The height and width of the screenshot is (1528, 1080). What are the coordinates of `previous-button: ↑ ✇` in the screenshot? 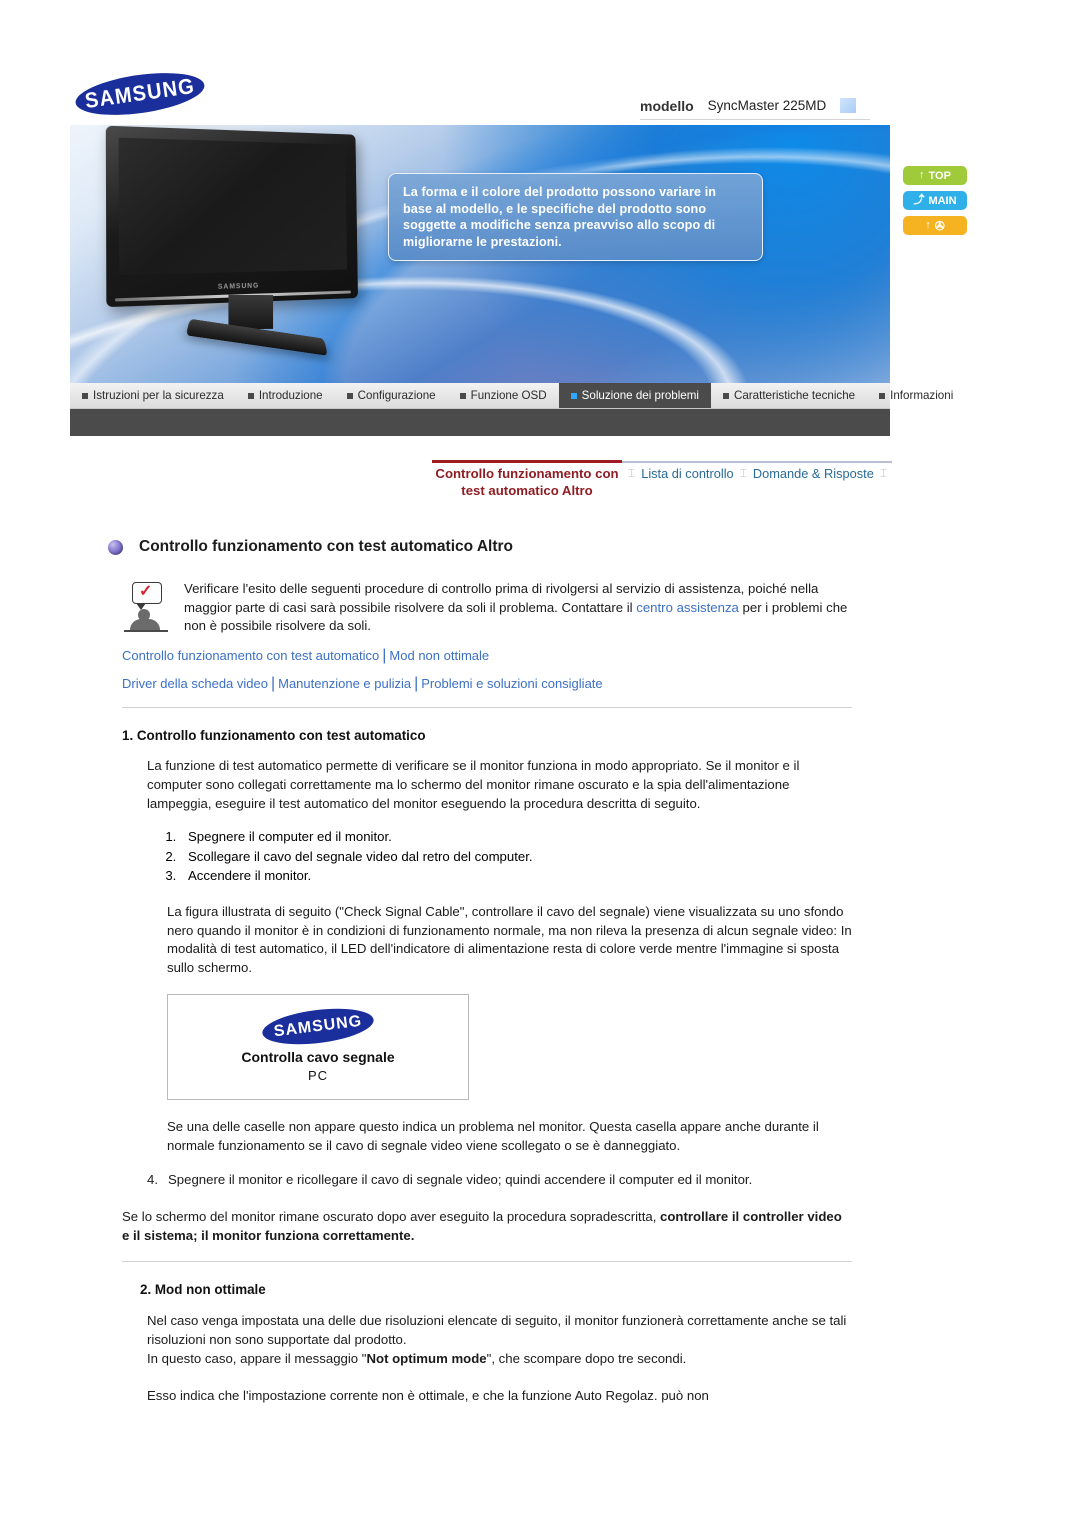 It's located at (935, 225).